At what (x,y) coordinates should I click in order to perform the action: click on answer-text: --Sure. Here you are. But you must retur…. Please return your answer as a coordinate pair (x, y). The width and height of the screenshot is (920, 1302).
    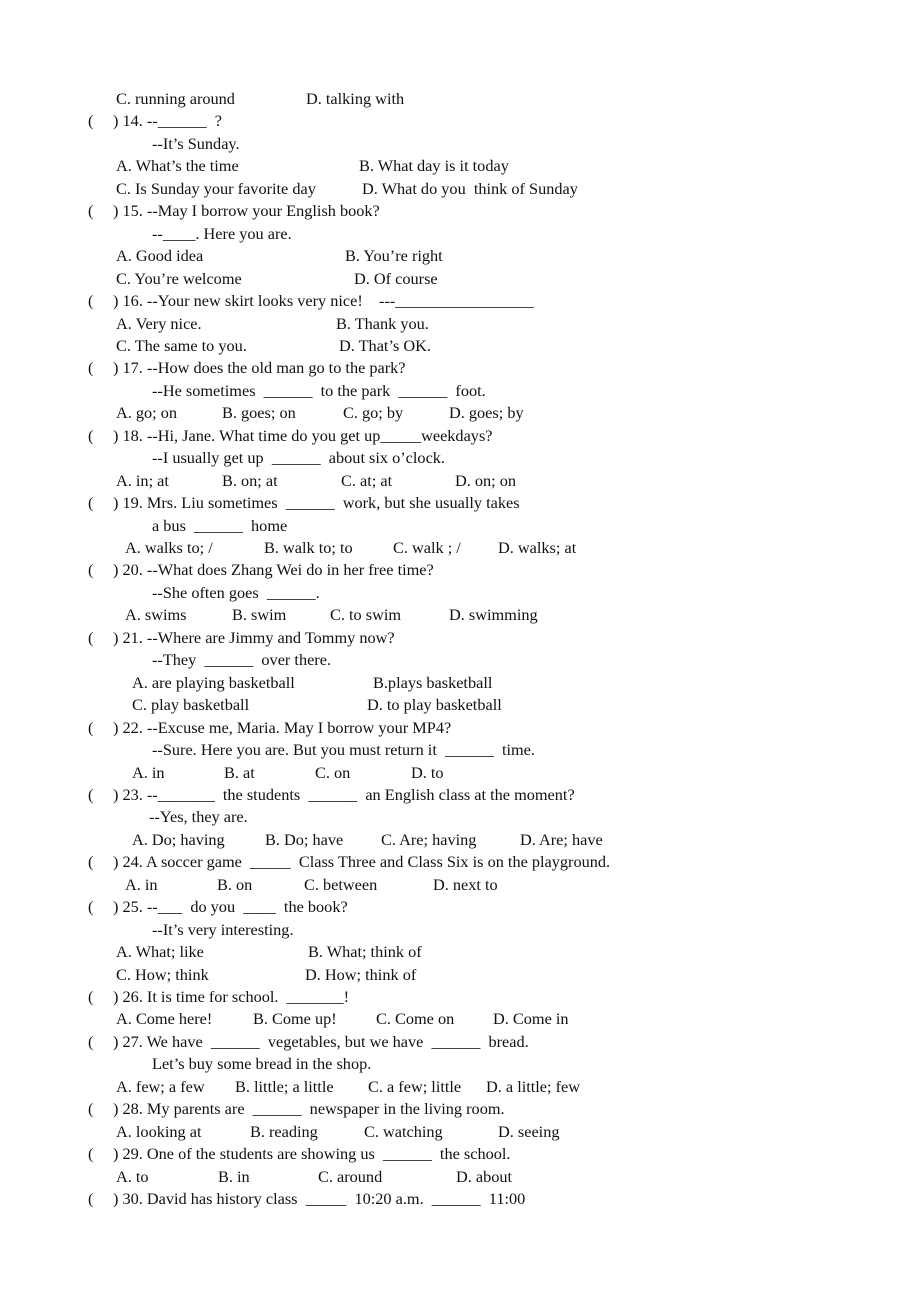
    Looking at the image, I should click on (343, 750).